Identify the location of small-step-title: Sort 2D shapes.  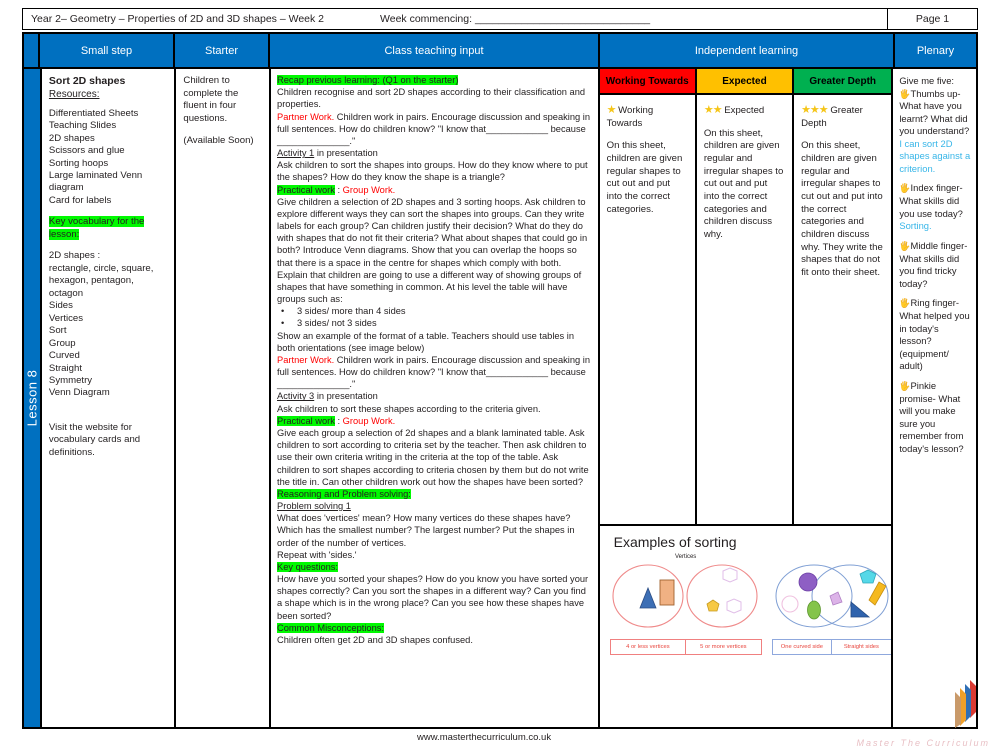
(87, 81).